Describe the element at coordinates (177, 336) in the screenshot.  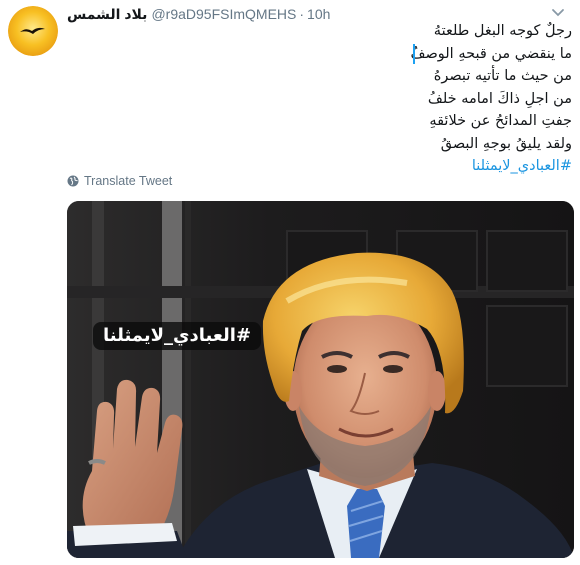
I see `image-overlay-hashtag: #العبادي_لايمثلنا` at that location.